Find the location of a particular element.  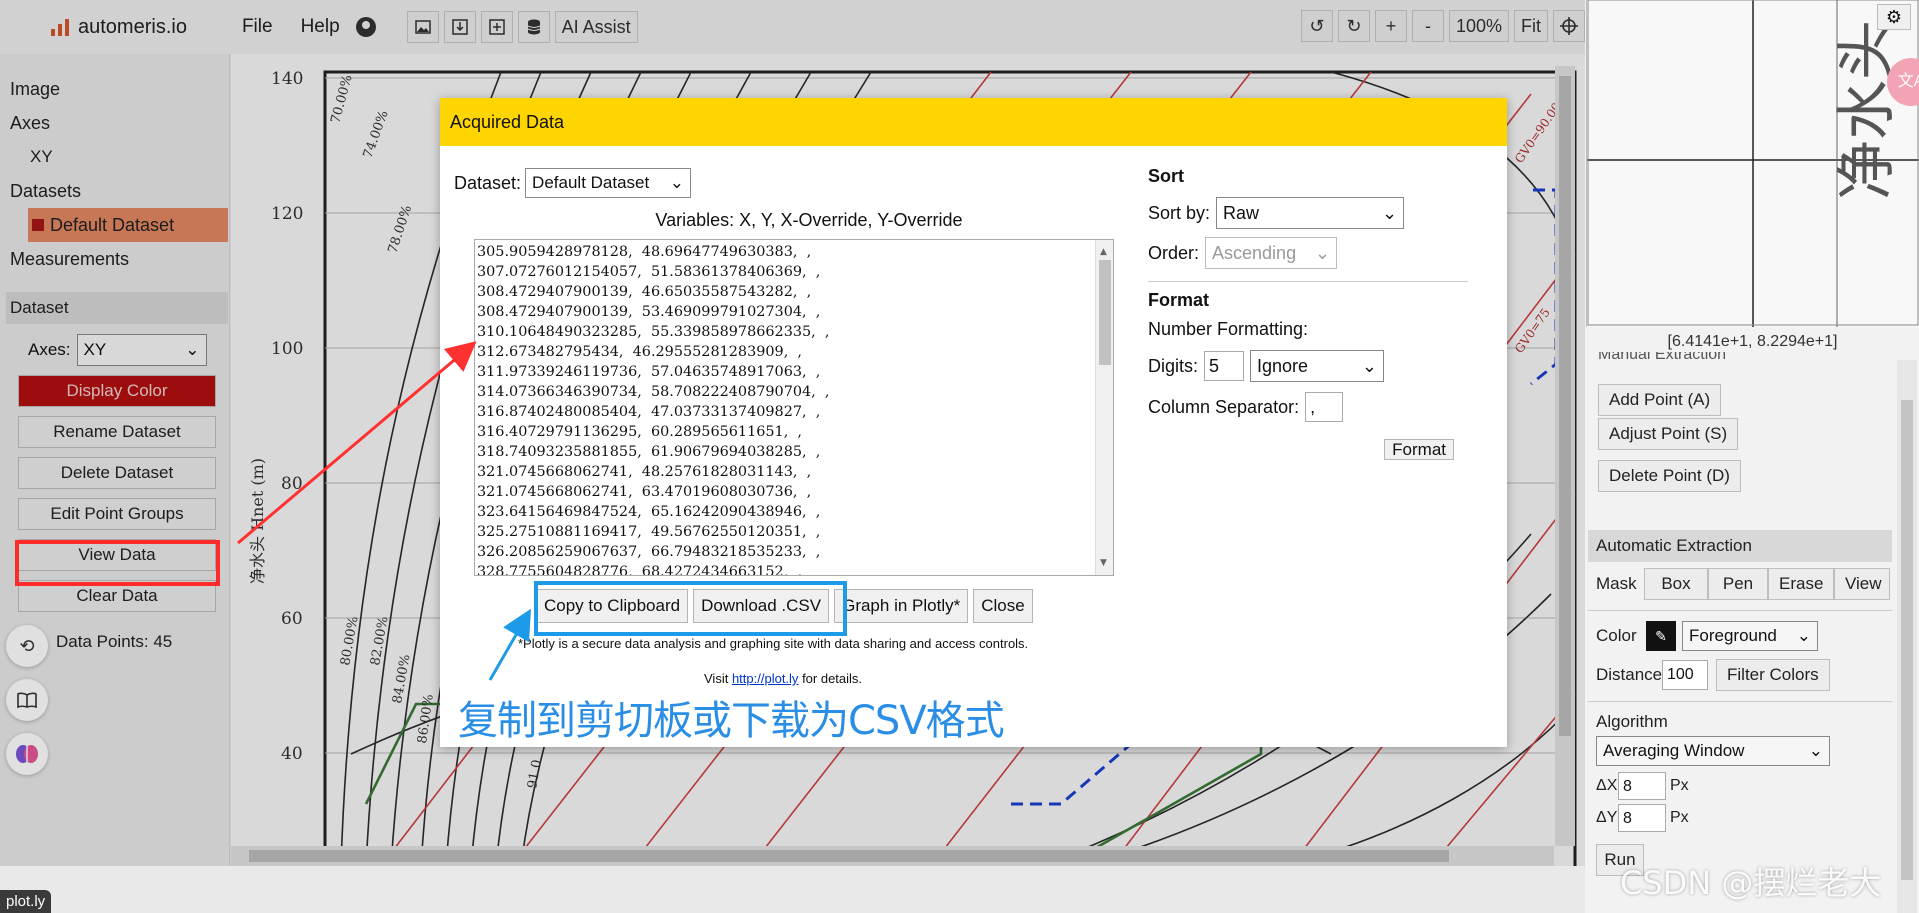

data-row: 305.9059428978128, 48.69647749630383, , is located at coordinates (644, 252).